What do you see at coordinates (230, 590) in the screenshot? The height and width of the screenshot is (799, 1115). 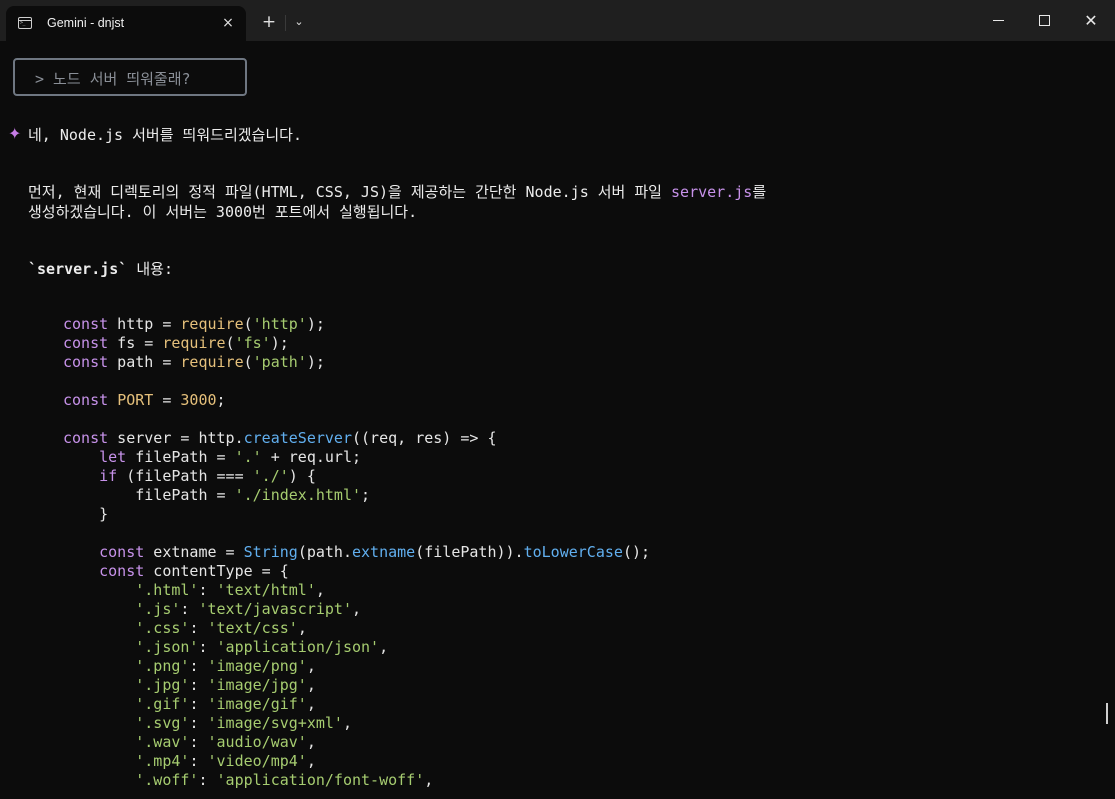 I see `code-text: '.html': 'text/html',` at bounding box center [230, 590].